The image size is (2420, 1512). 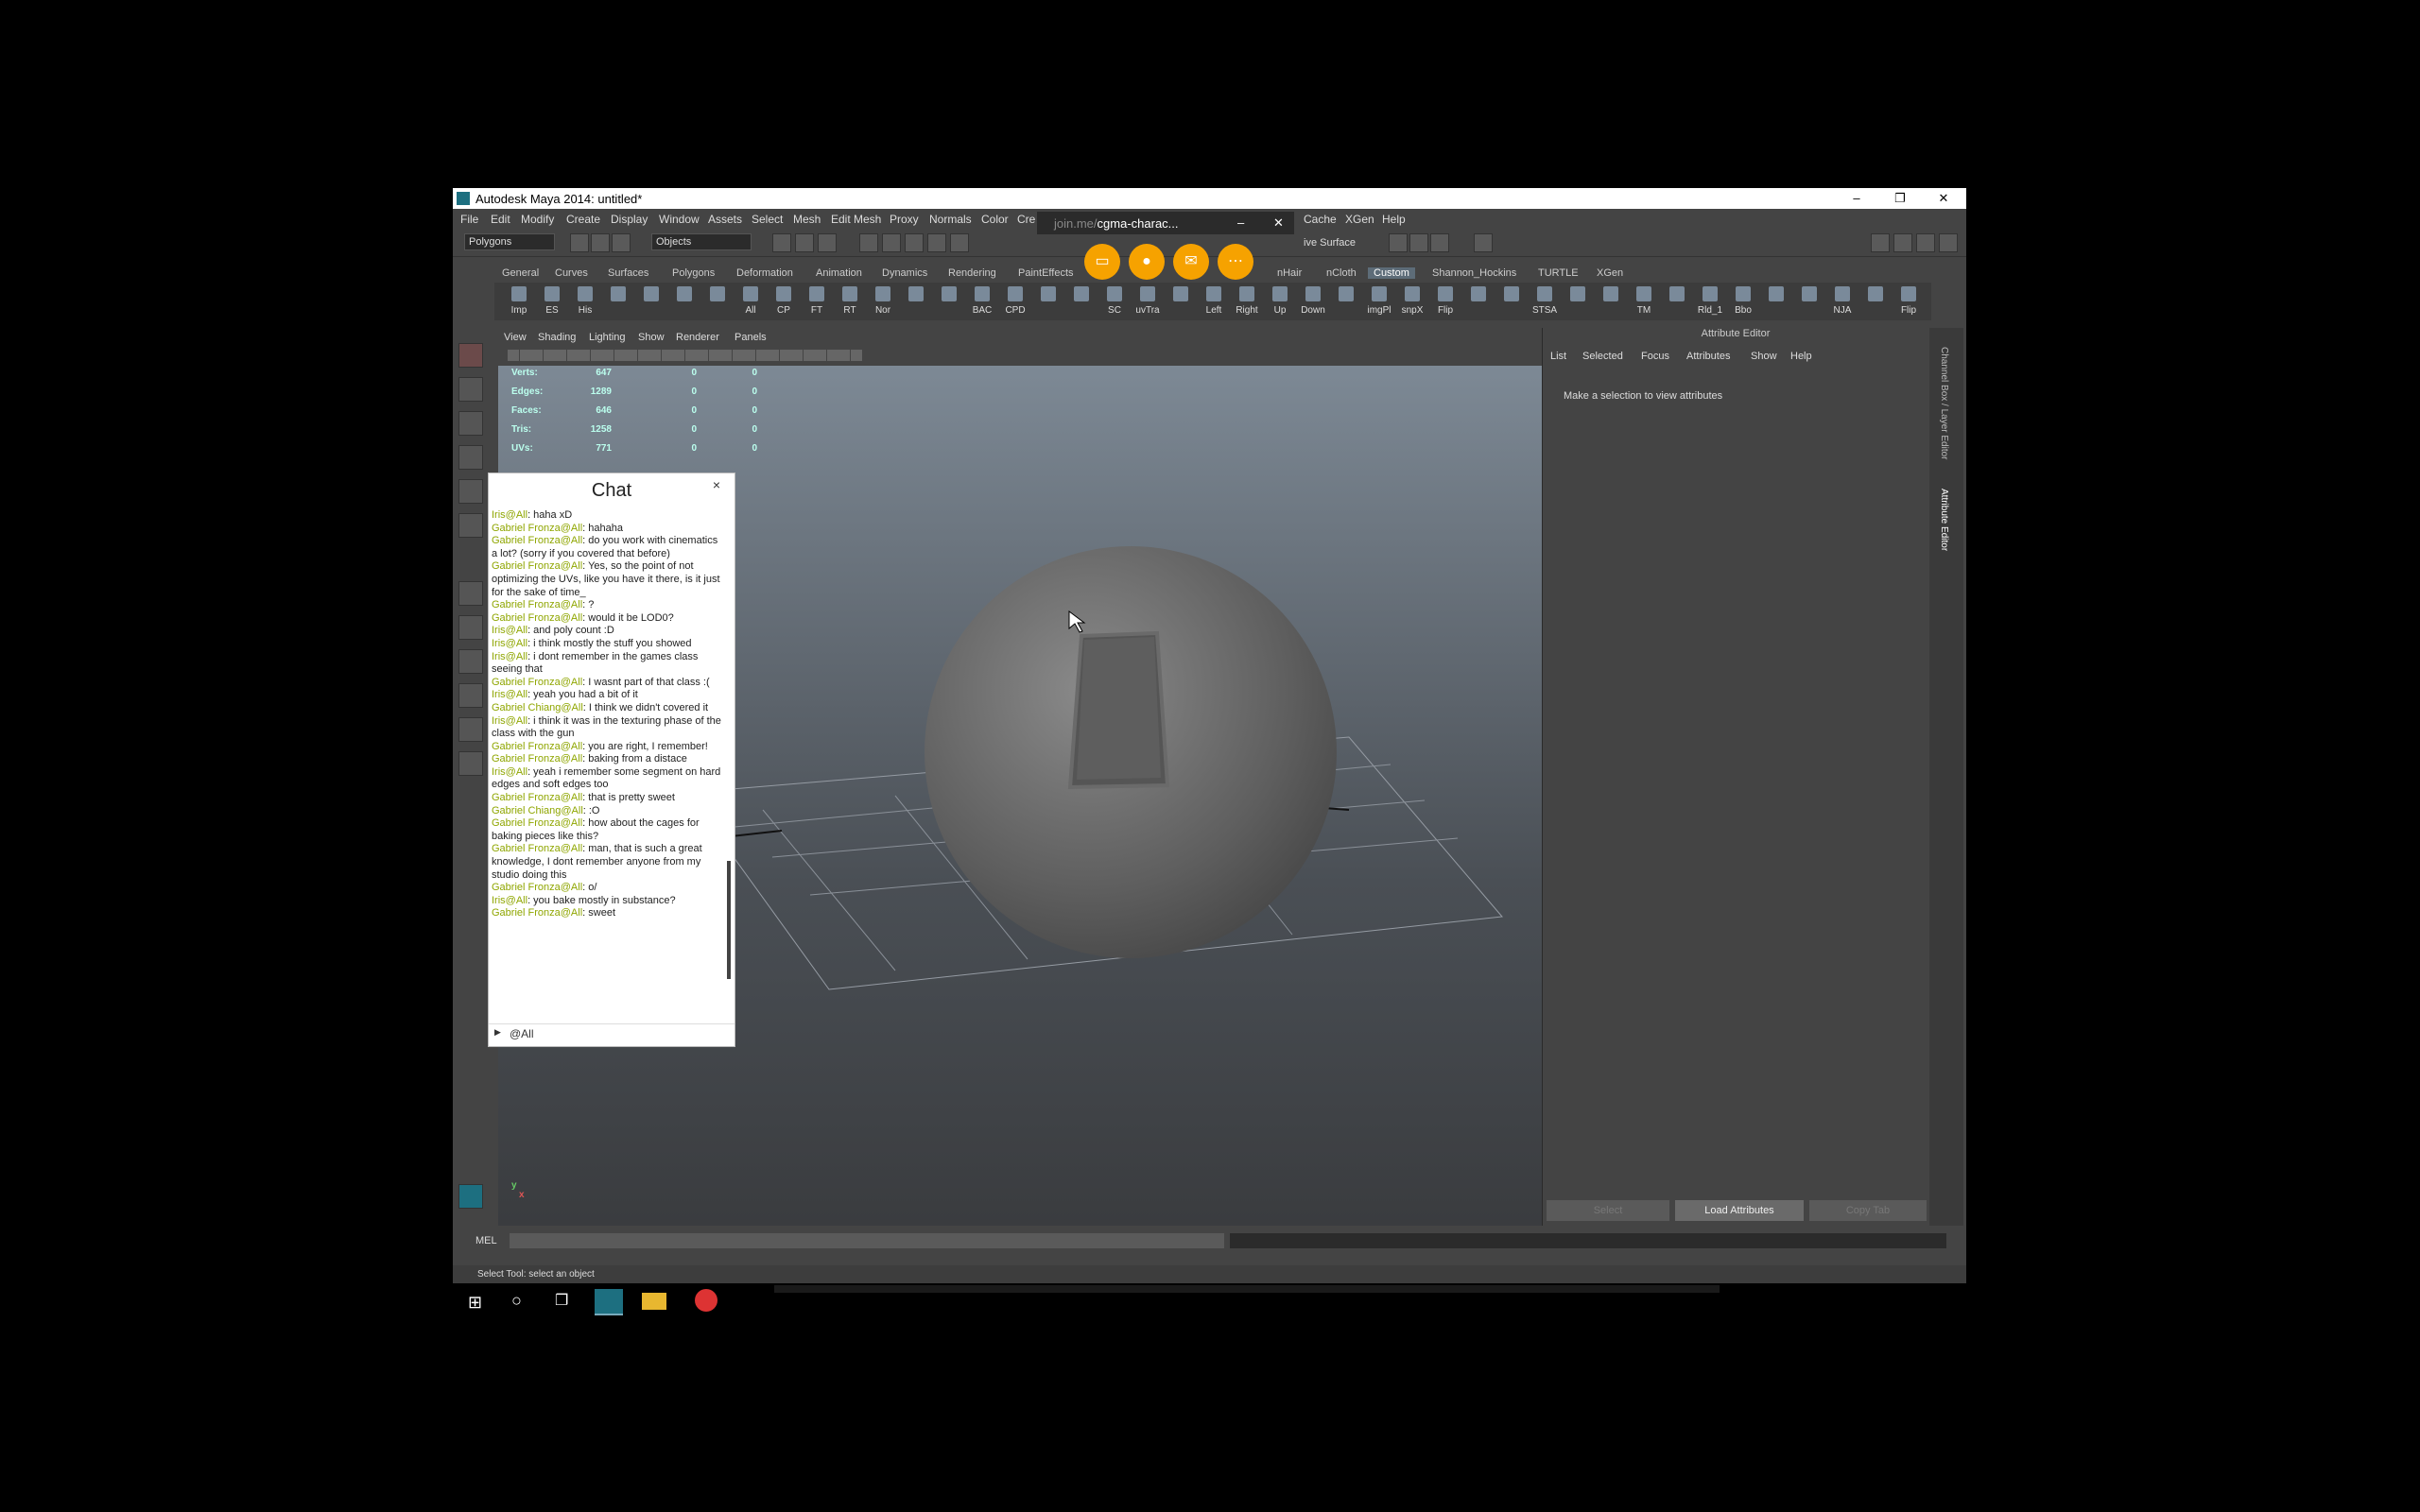 What do you see at coordinates (469, 219) in the screenshot?
I see `menu-file: File` at bounding box center [469, 219].